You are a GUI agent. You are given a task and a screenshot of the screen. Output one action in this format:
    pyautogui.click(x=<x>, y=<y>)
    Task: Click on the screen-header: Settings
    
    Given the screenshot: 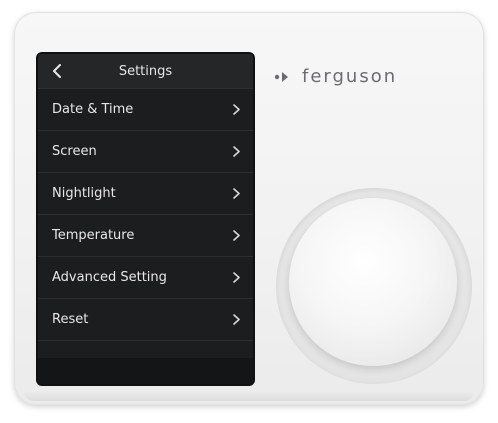 What is the action you would take?
    pyautogui.click(x=145, y=71)
    